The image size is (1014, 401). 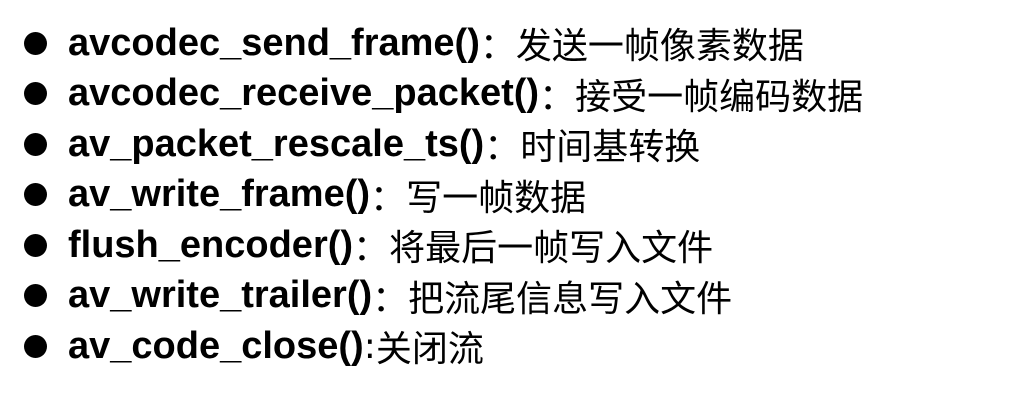 I want to click on list-item: av_write_frame() ： 写一帧数据, so click(x=443, y=195).